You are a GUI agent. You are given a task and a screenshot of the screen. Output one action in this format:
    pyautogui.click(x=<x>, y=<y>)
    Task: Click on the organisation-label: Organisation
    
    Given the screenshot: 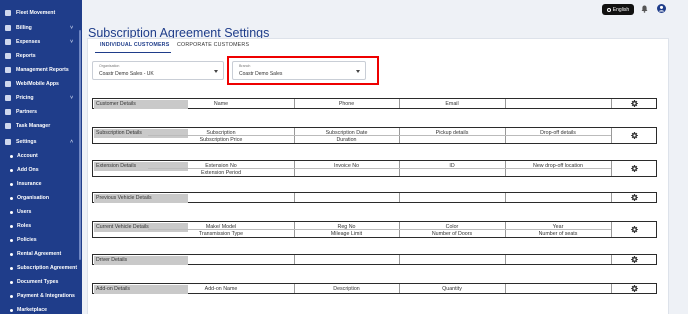 What is the action you would take?
    pyautogui.click(x=109, y=66)
    